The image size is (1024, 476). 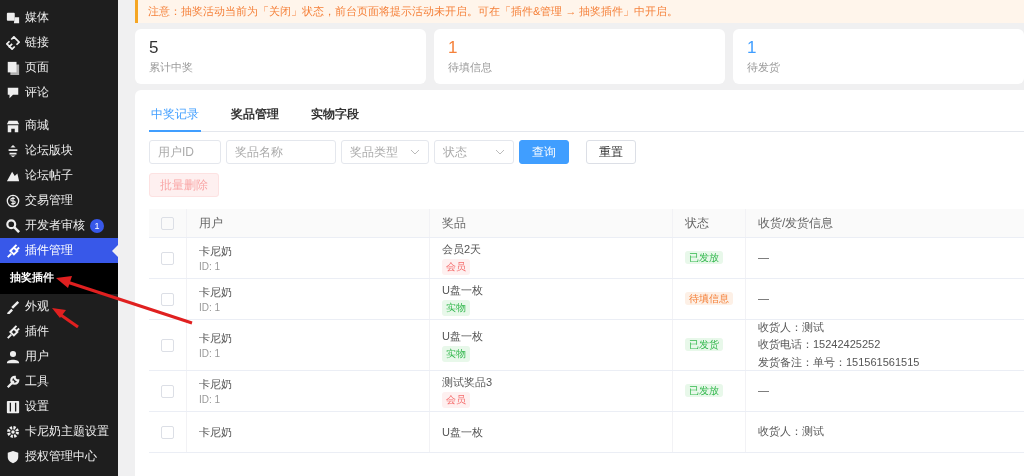 What do you see at coordinates (59, 406) in the screenshot?
I see `sidebar-item: 设置` at bounding box center [59, 406].